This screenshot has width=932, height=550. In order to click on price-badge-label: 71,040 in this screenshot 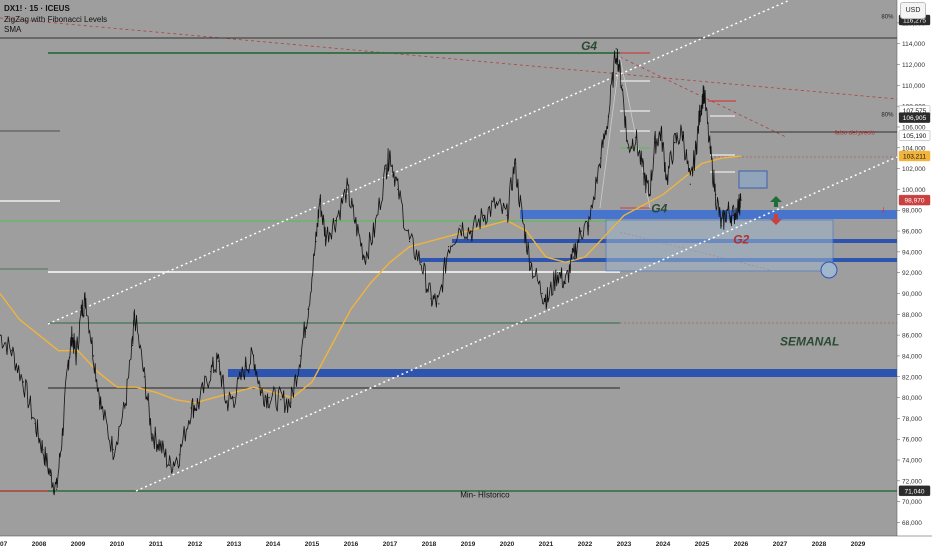, I will do `click(915, 491)`.